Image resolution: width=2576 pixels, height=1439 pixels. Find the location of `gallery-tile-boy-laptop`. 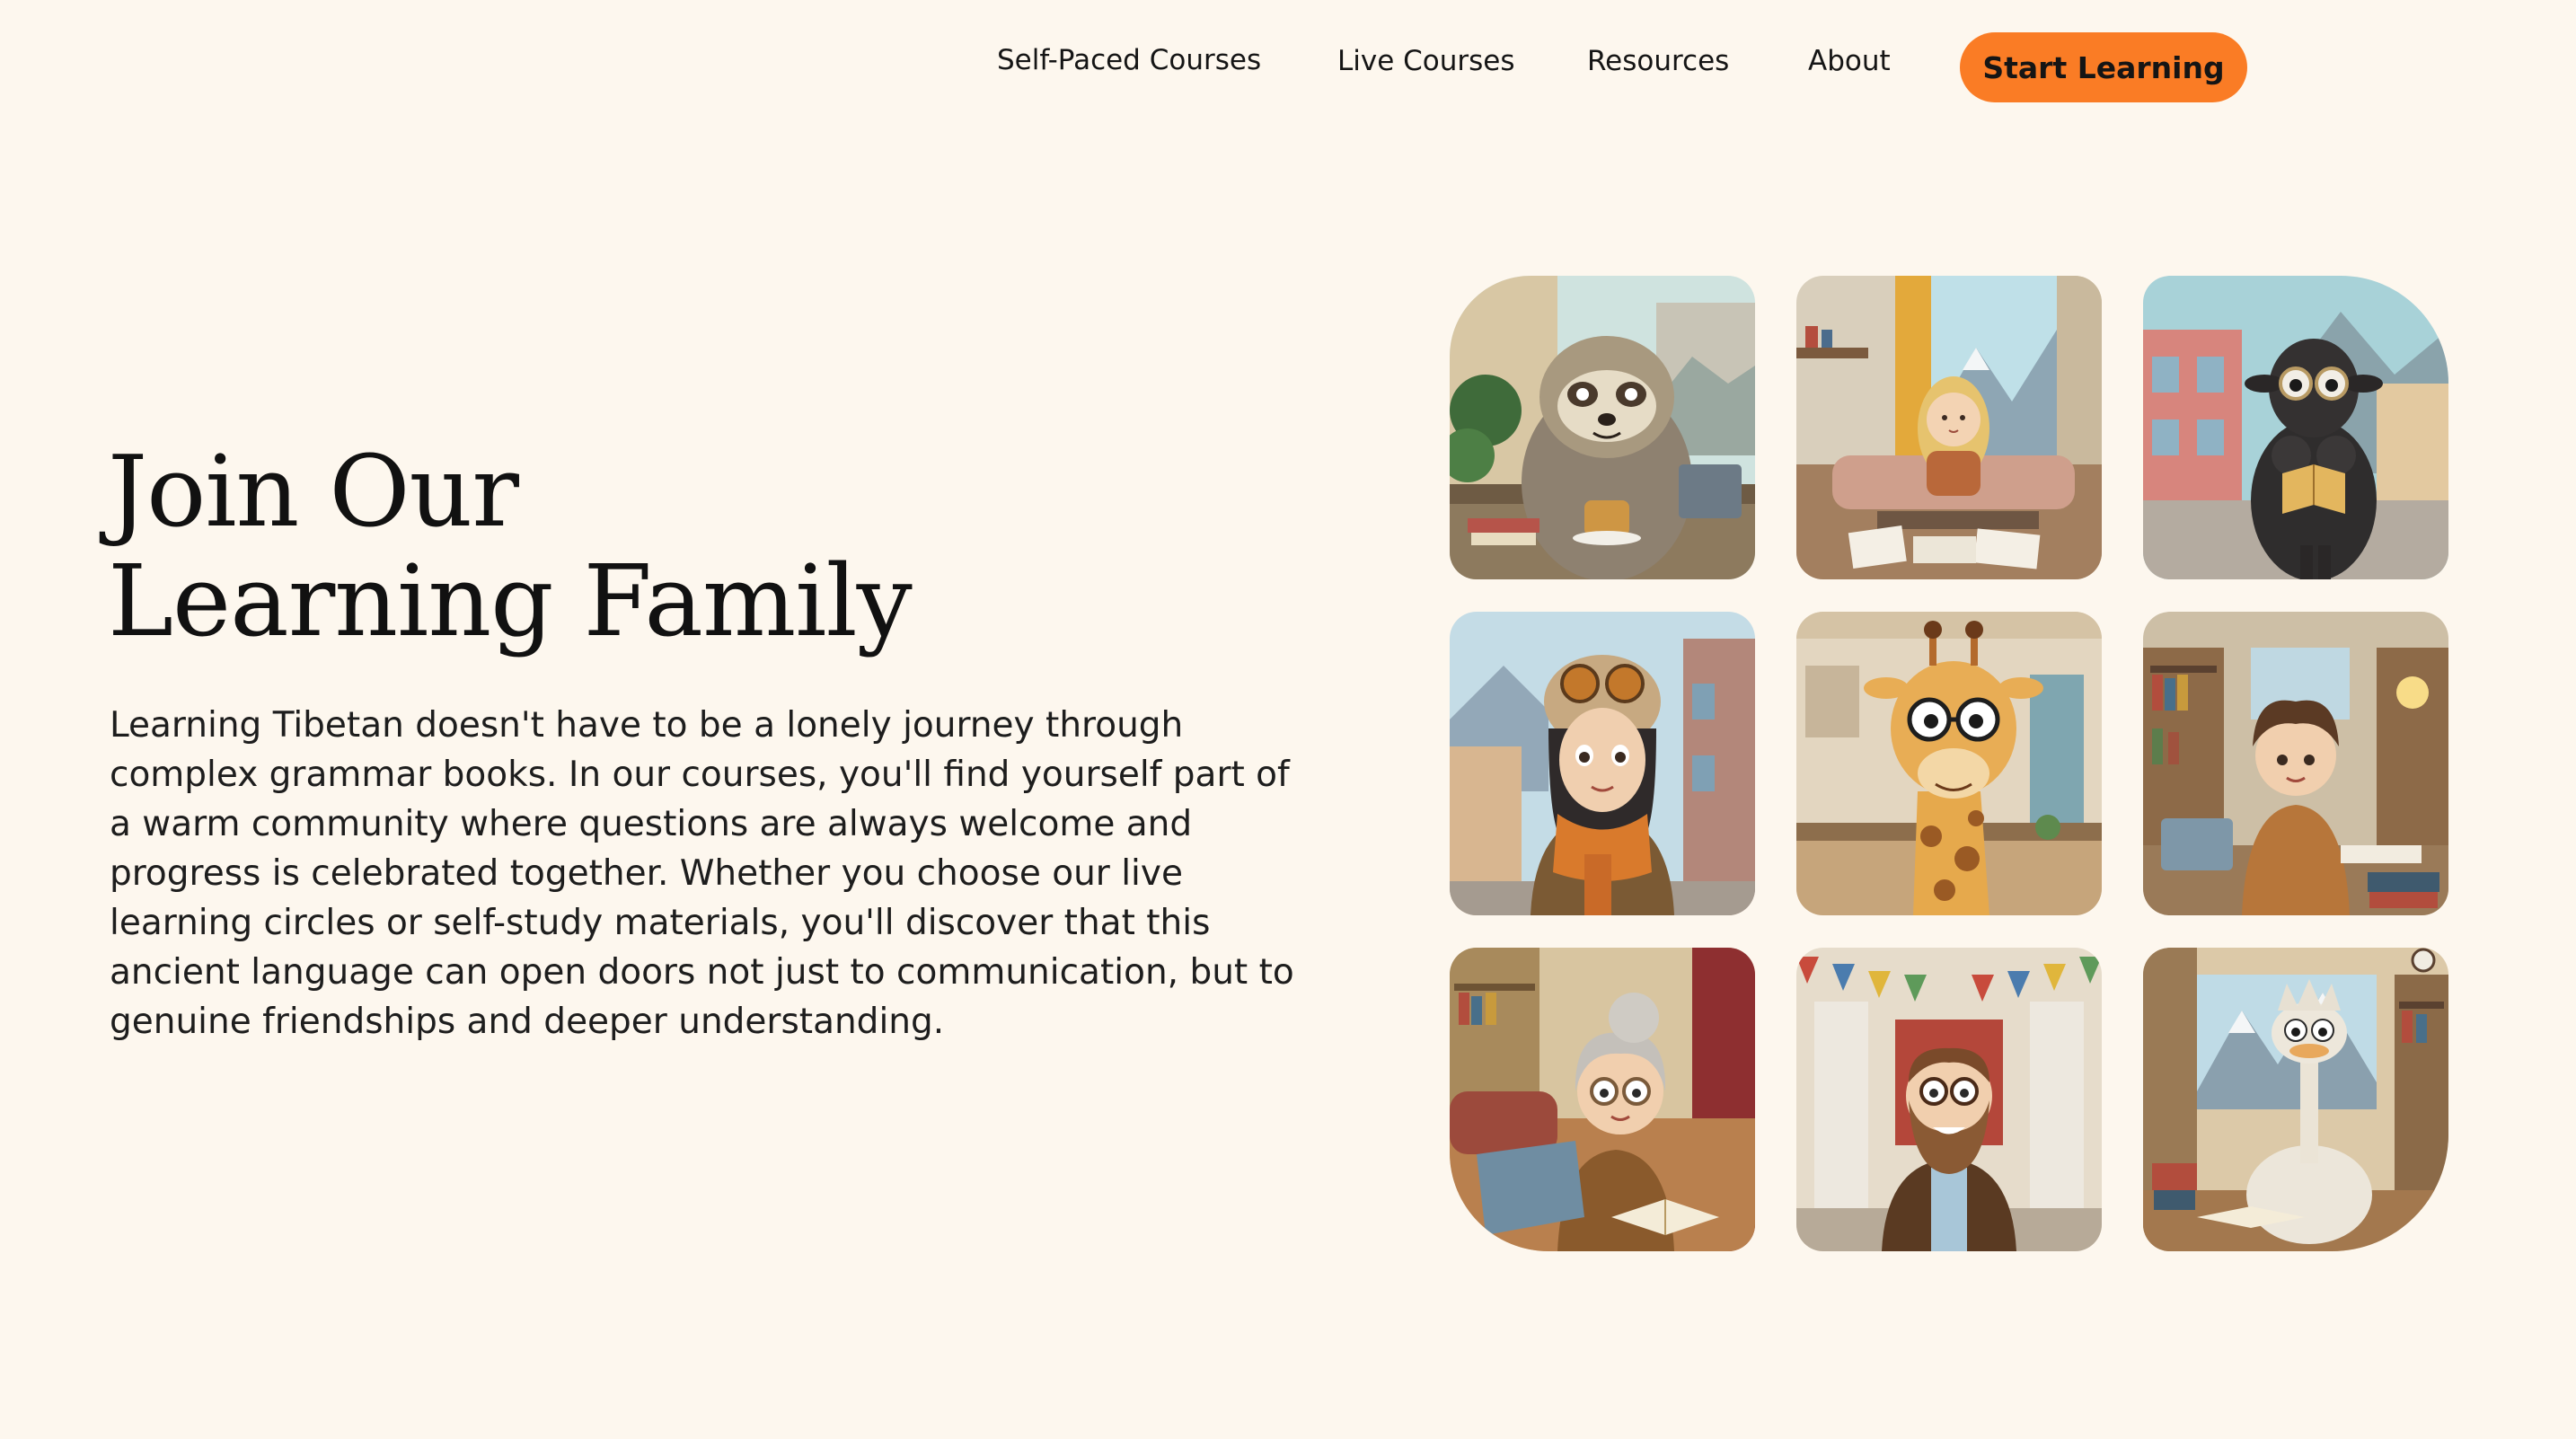

gallery-tile-boy-laptop is located at coordinates (2295, 763).